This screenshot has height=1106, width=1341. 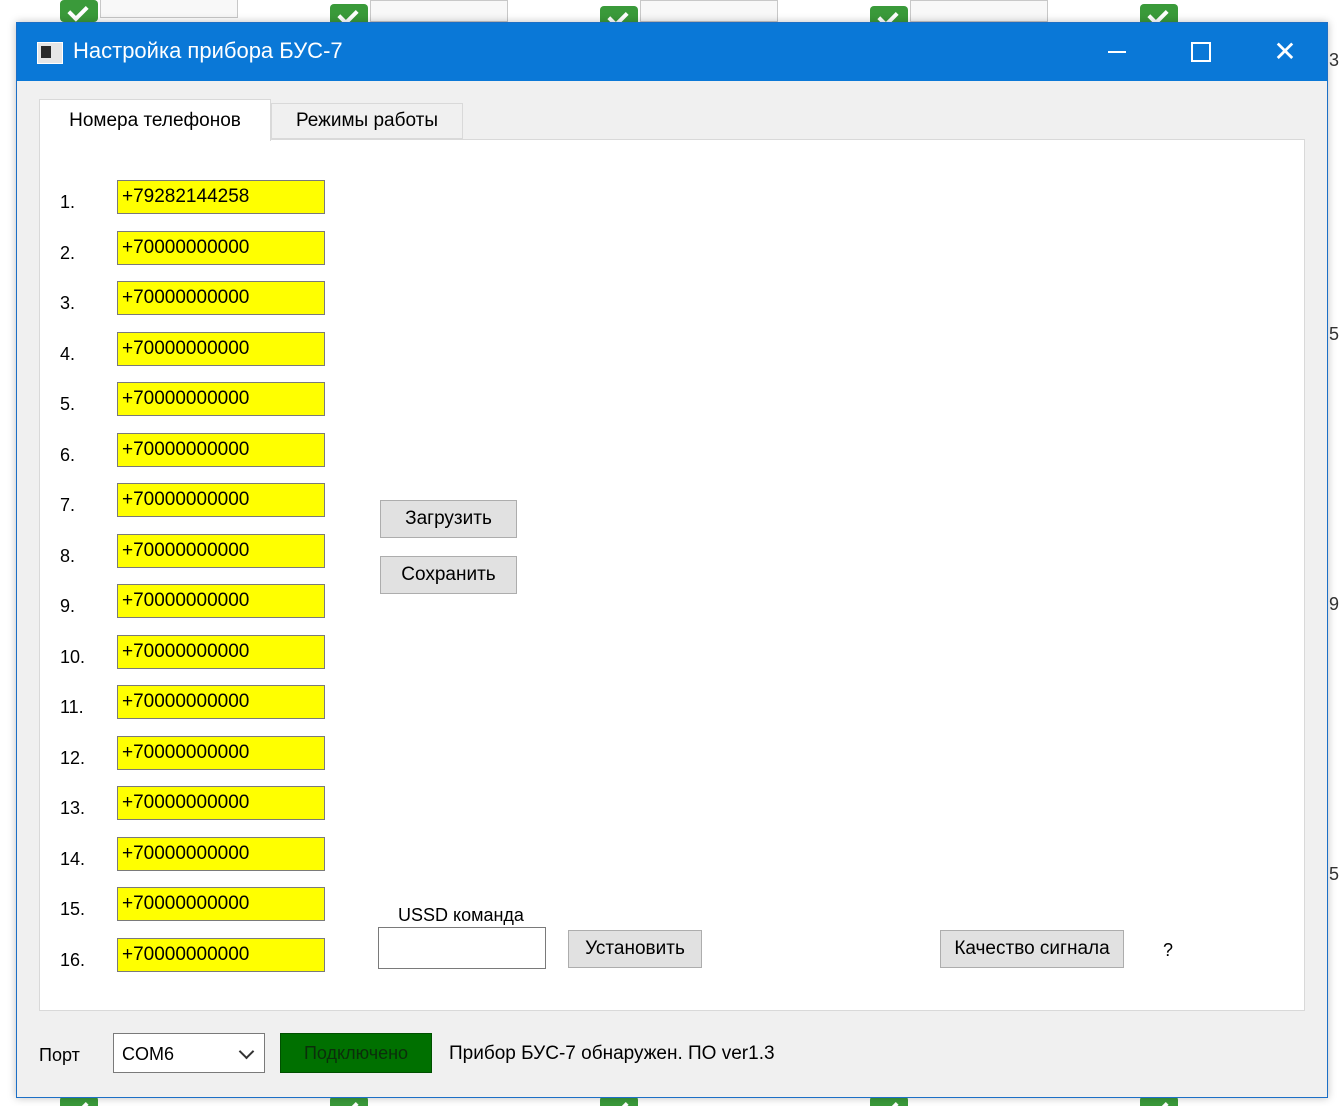 I want to click on phone-index-label: 15., so click(x=73, y=909).